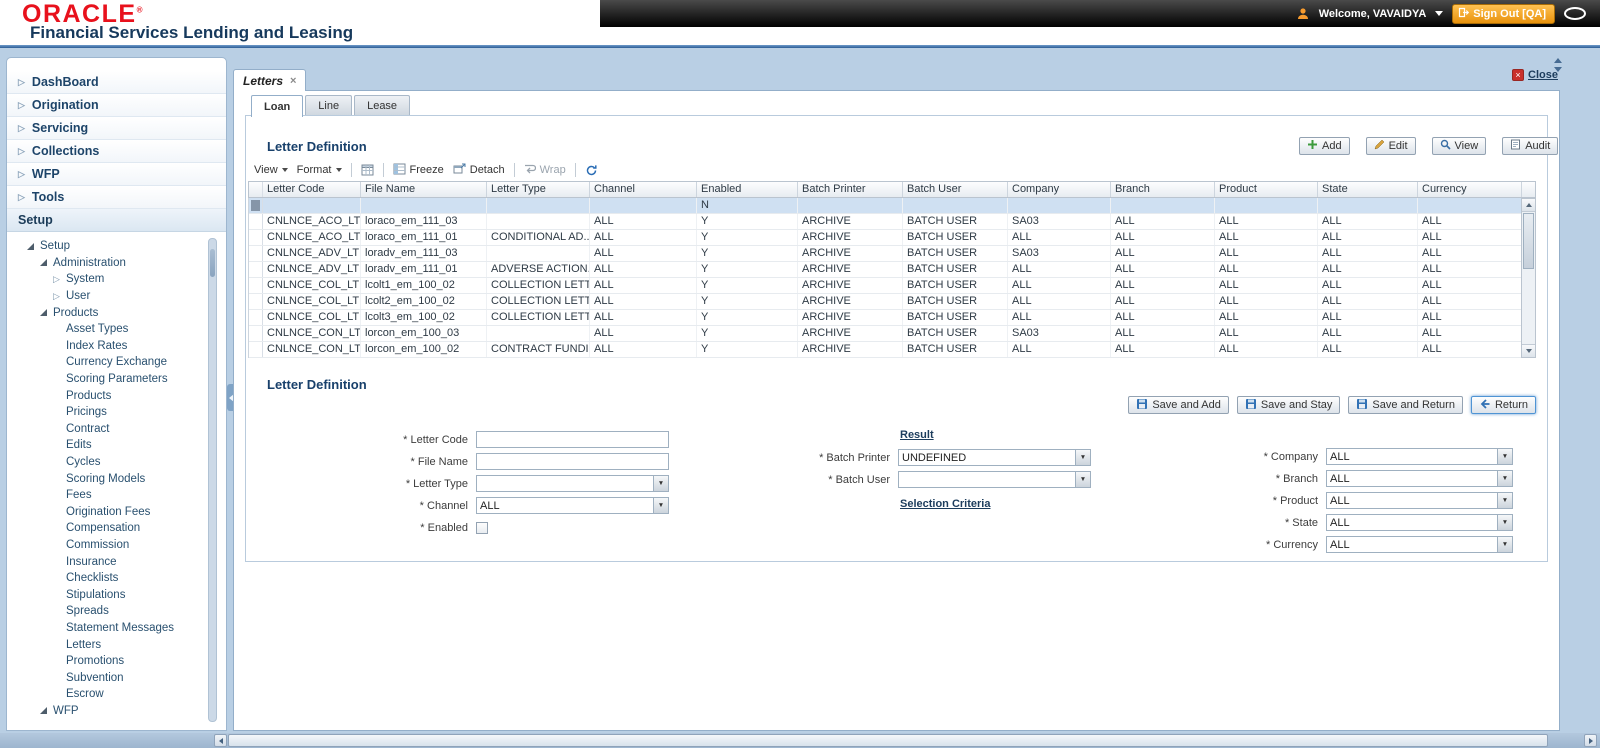 This screenshot has height=748, width=1600. I want to click on save-and-stay-button: Save and Stay, so click(1288, 405).